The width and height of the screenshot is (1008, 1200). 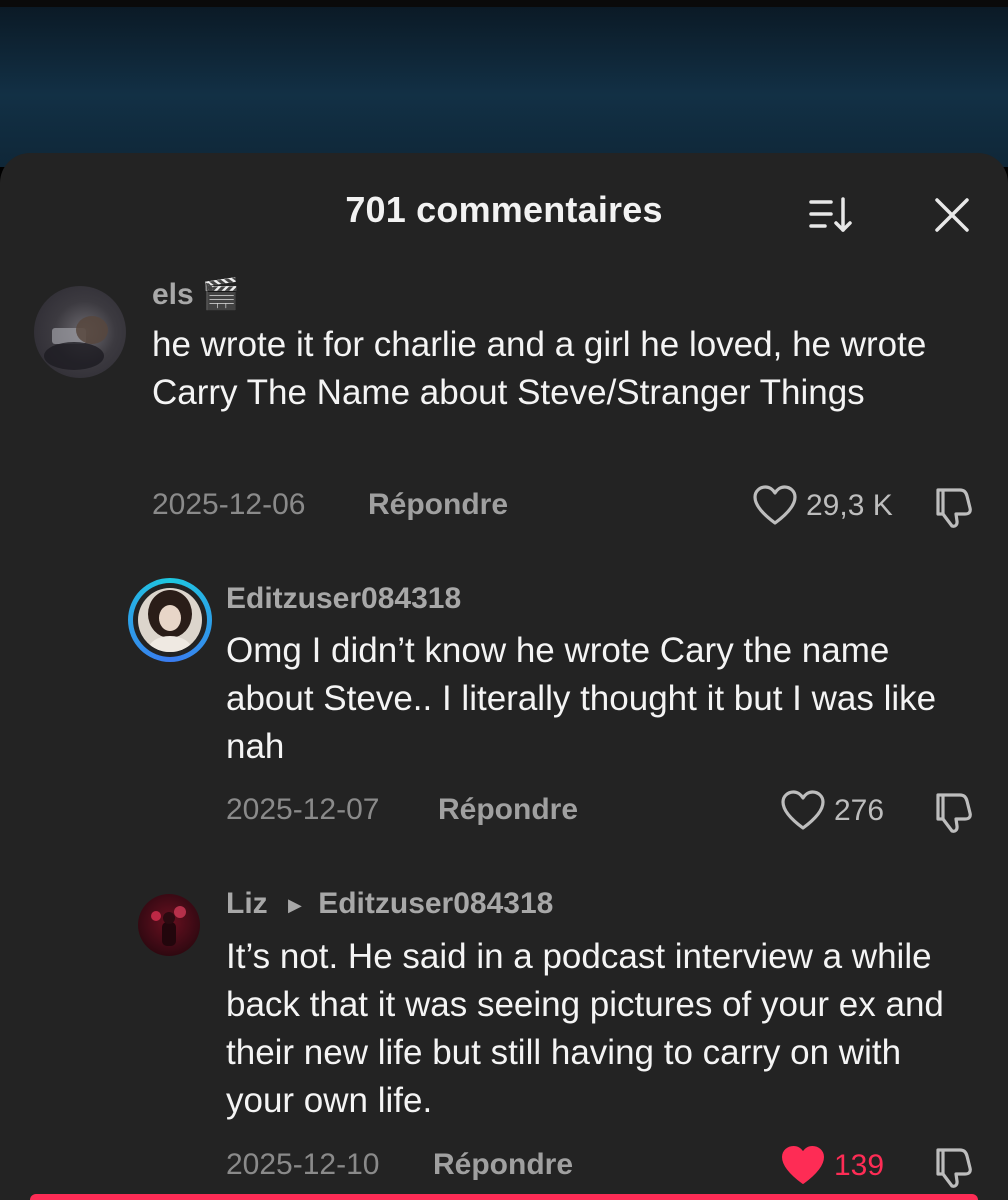 I want to click on avatar-story-ring, so click(x=170, y=620).